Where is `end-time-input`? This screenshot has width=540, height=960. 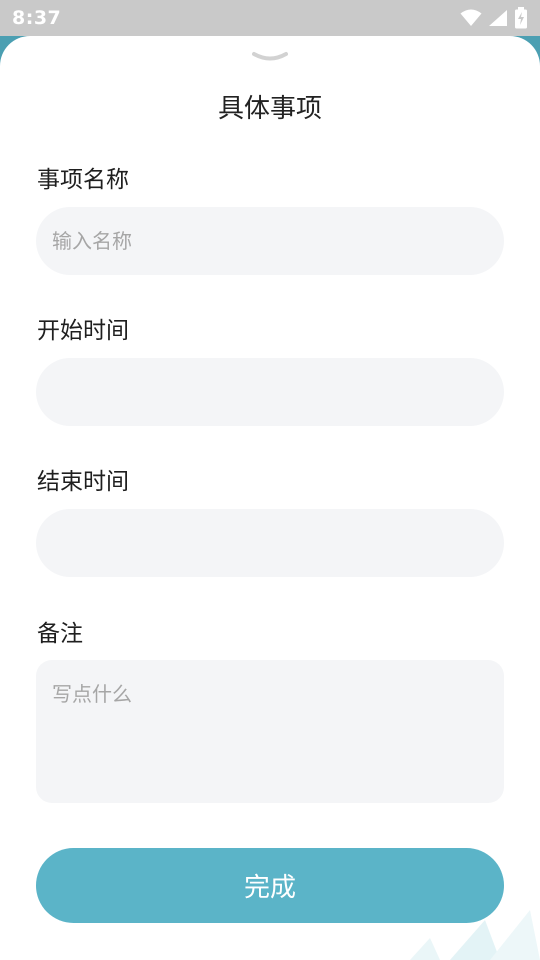
end-time-input is located at coordinates (270, 543).